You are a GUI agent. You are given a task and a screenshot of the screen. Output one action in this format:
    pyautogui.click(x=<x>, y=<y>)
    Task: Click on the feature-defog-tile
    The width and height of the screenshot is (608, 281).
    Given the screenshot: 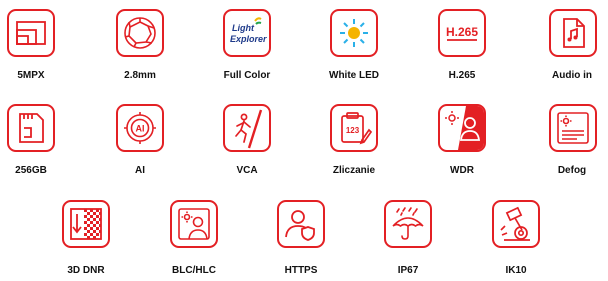 What is the action you would take?
    pyautogui.click(x=573, y=128)
    